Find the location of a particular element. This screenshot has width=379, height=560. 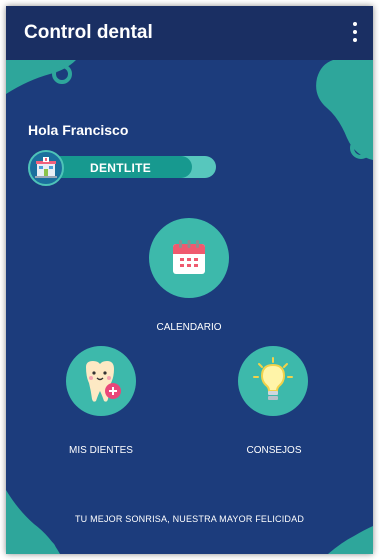

calendar-icon is located at coordinates (189, 257).